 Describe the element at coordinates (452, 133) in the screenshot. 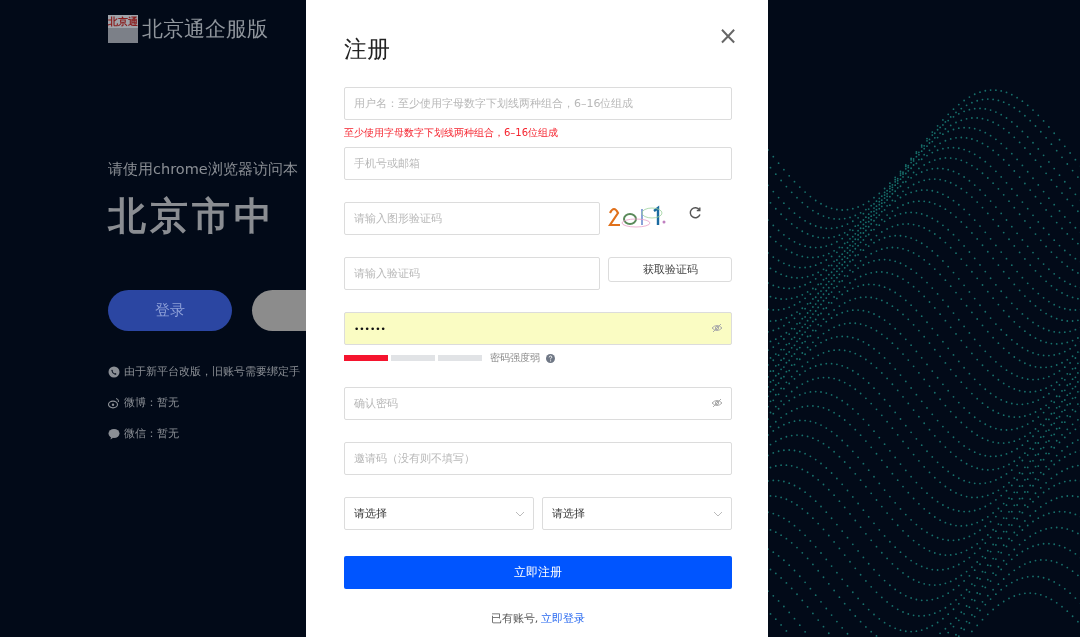

I see `error-message: 至少使用字母数字下划线两种组合，6–16位组成` at that location.